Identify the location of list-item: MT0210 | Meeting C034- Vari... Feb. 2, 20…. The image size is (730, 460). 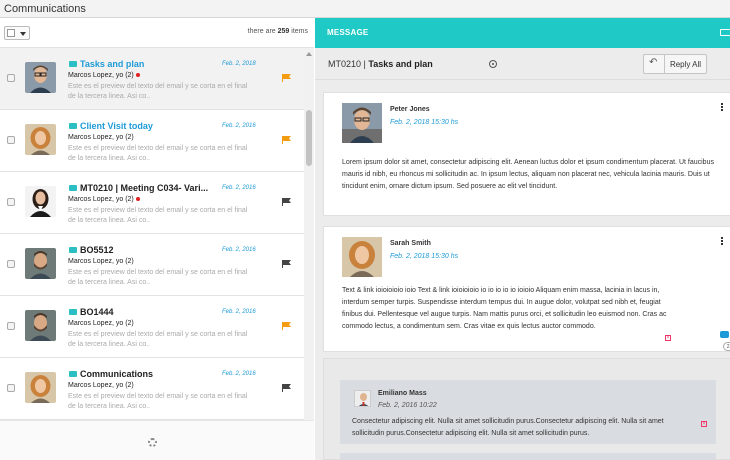
(152, 203).